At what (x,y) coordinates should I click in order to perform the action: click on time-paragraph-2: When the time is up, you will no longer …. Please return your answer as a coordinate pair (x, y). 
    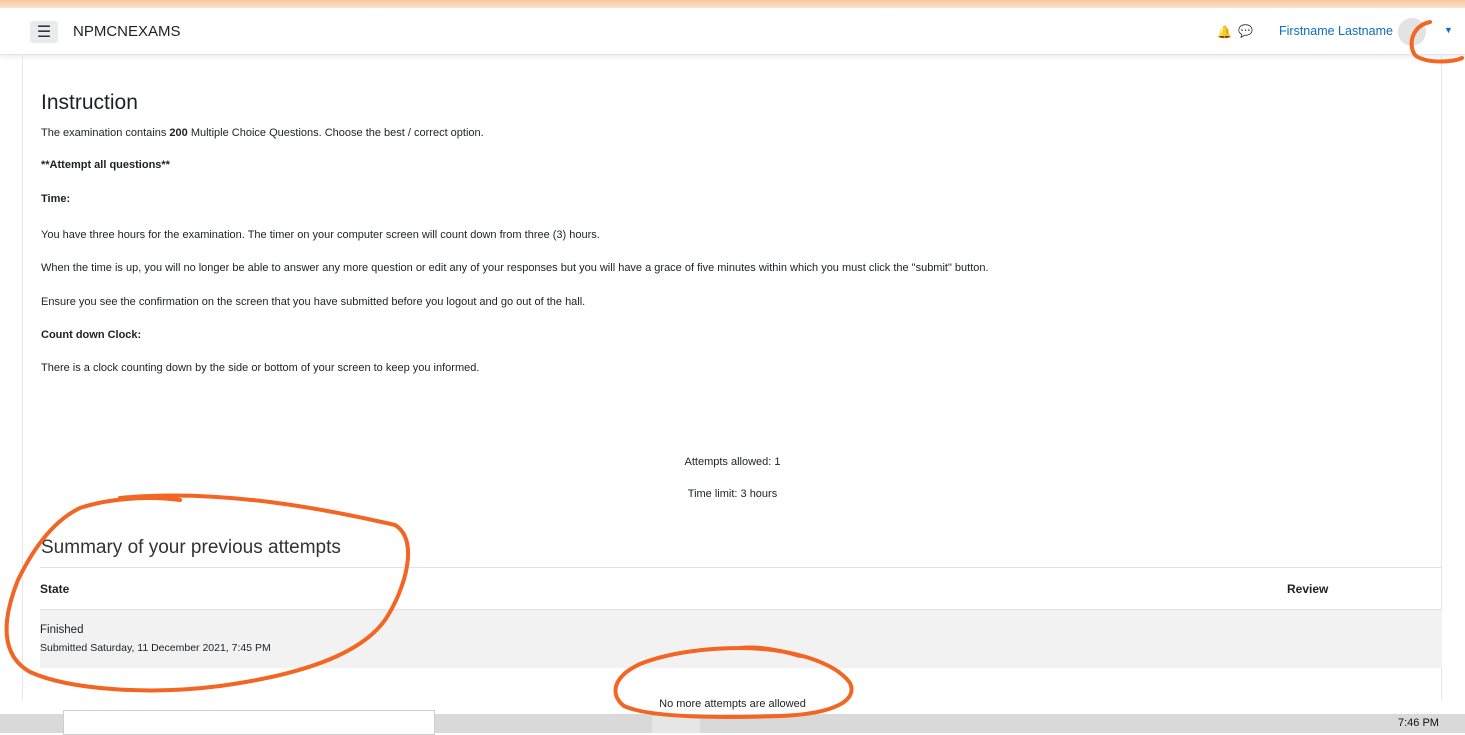
    Looking at the image, I should click on (515, 268).